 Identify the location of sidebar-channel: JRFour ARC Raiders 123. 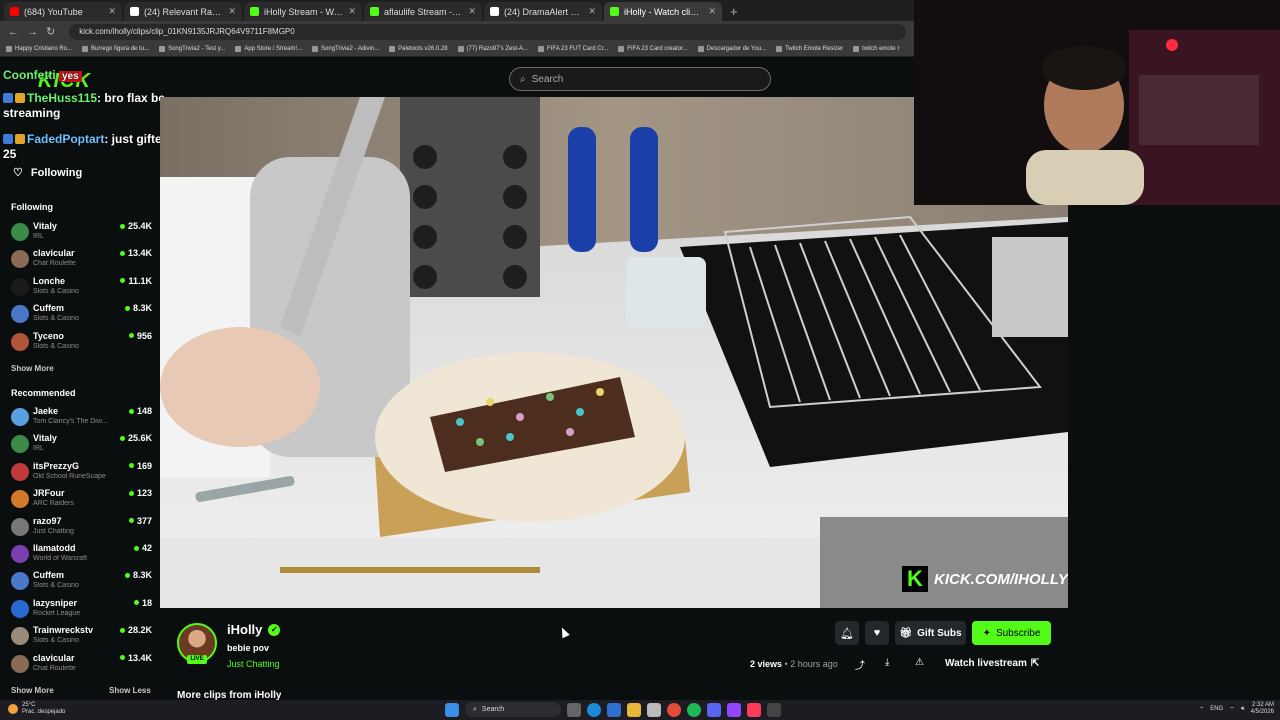
(81, 500).